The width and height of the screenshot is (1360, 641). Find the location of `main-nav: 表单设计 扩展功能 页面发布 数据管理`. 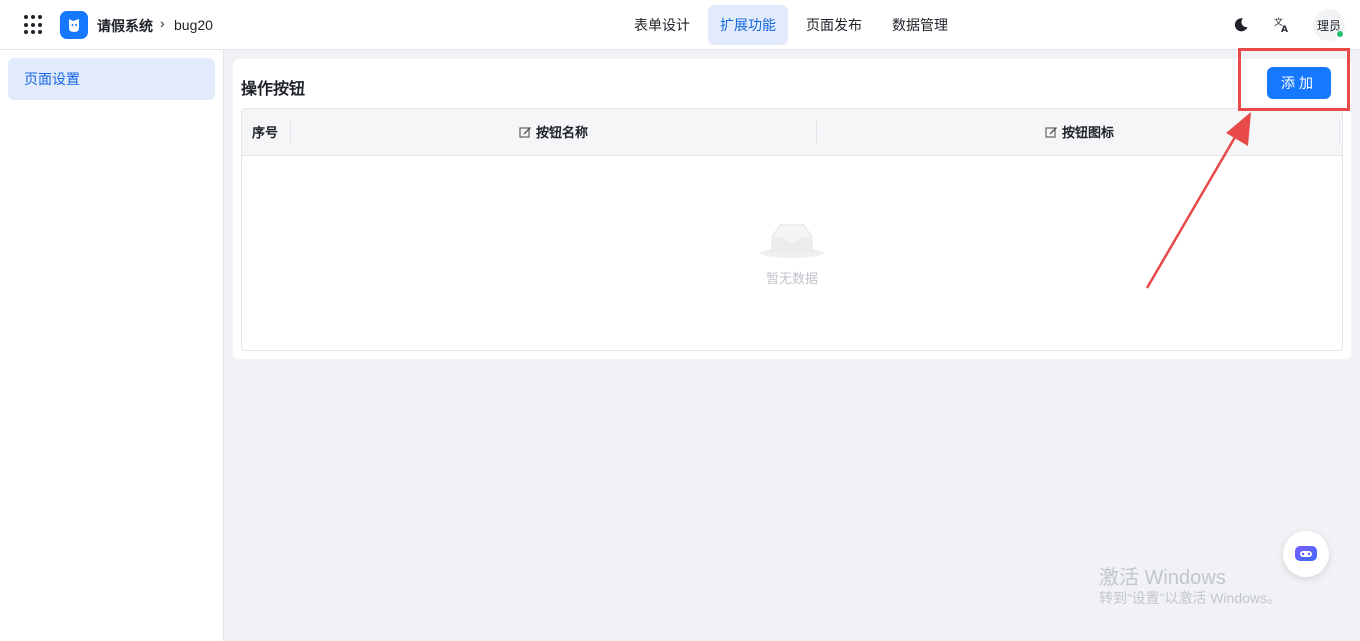

main-nav: 表单设计 扩展功能 页面发布 数据管理 is located at coordinates (794, 25).